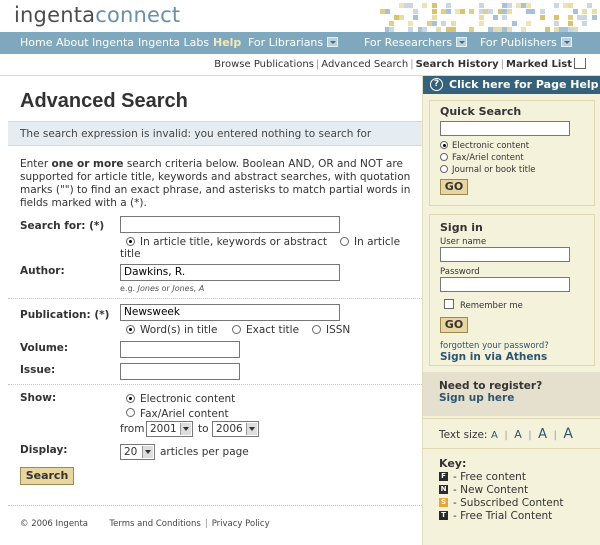 The image size is (600, 545). Describe the element at coordinates (236, 329) in the screenshot. I see `radio-pub-exact-title` at that location.